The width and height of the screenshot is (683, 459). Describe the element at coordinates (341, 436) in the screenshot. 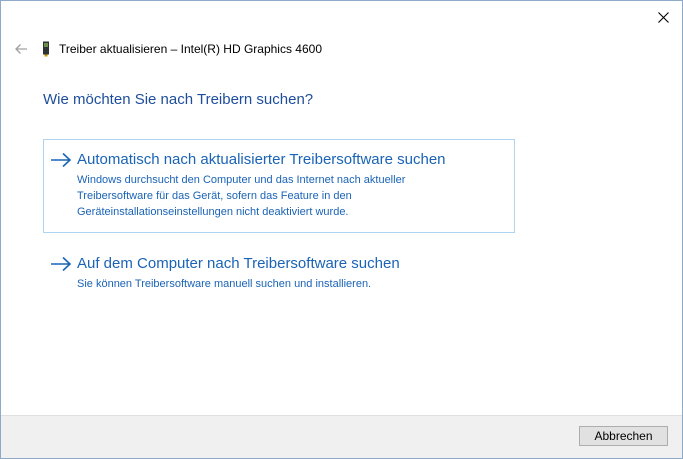

I see `dialog-footer: Abbrechen` at that location.